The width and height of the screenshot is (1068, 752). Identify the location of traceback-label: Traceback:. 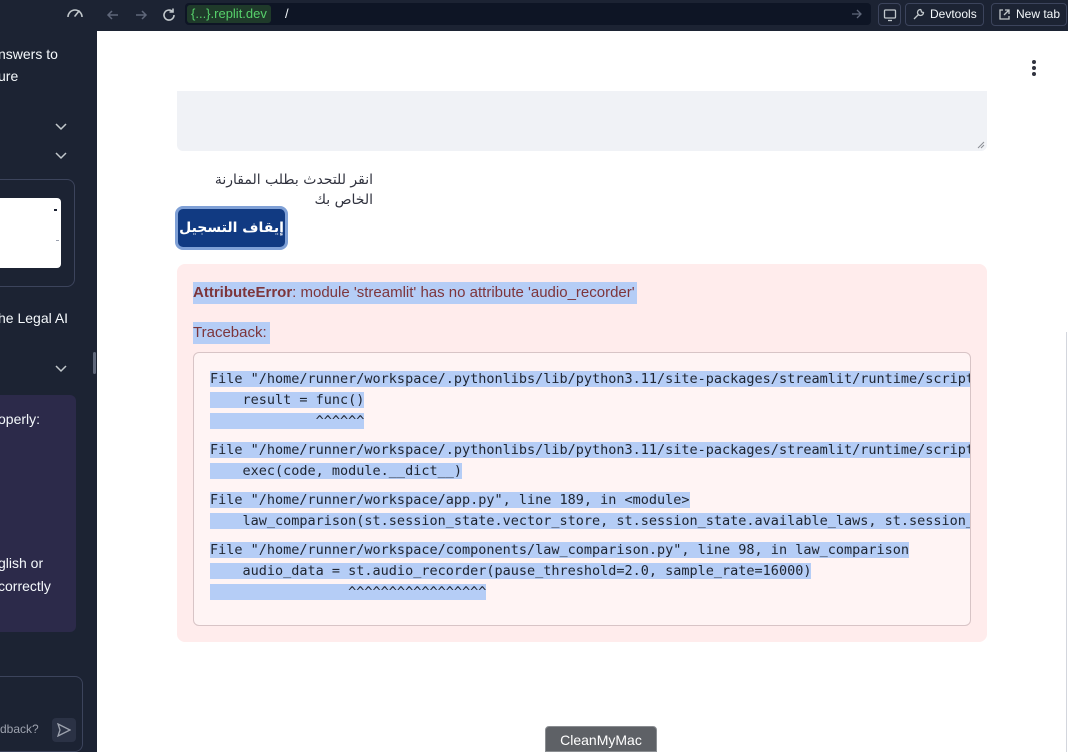
(231, 333).